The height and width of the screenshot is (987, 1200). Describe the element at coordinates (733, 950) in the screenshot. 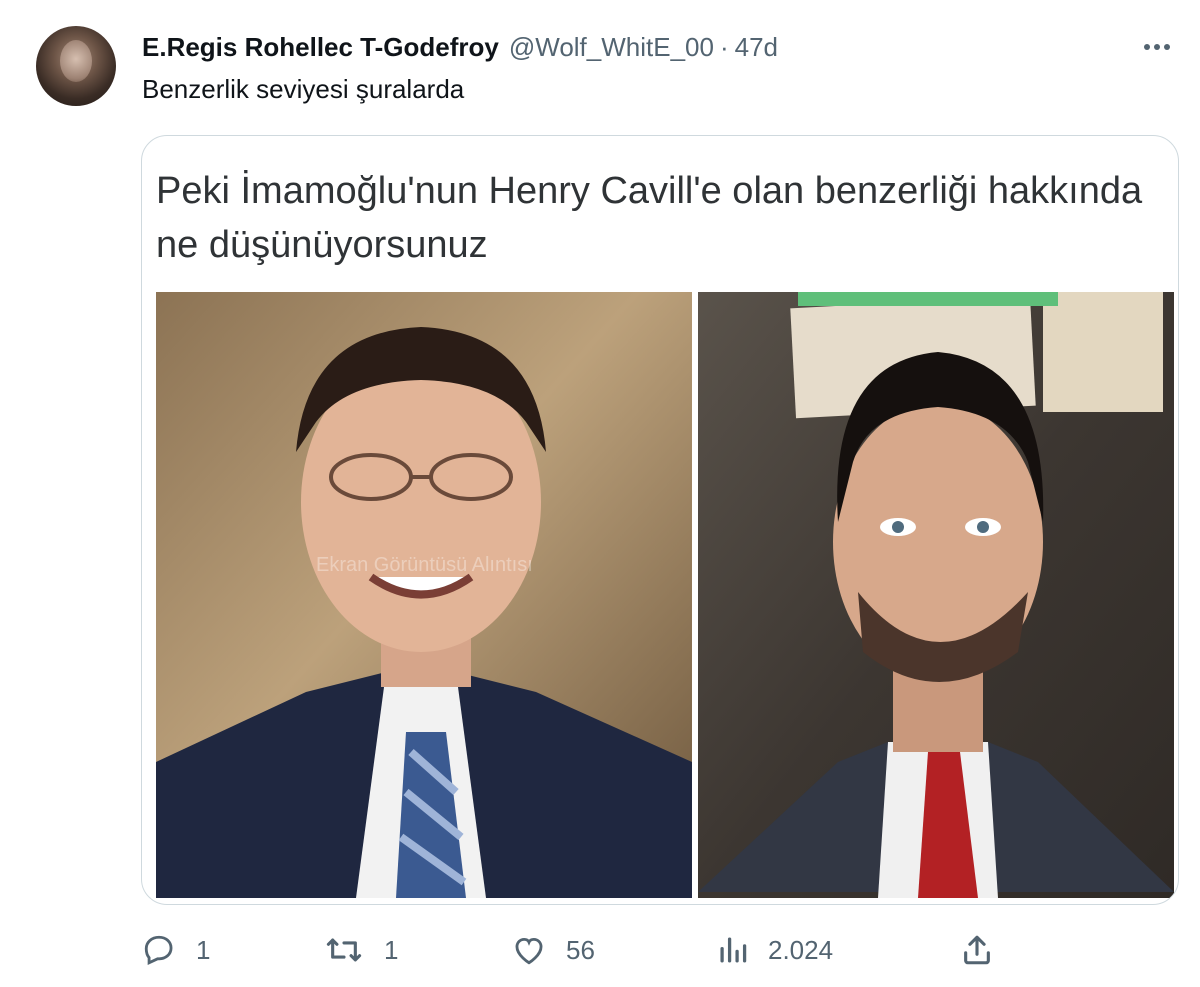

I see `views-icon` at that location.